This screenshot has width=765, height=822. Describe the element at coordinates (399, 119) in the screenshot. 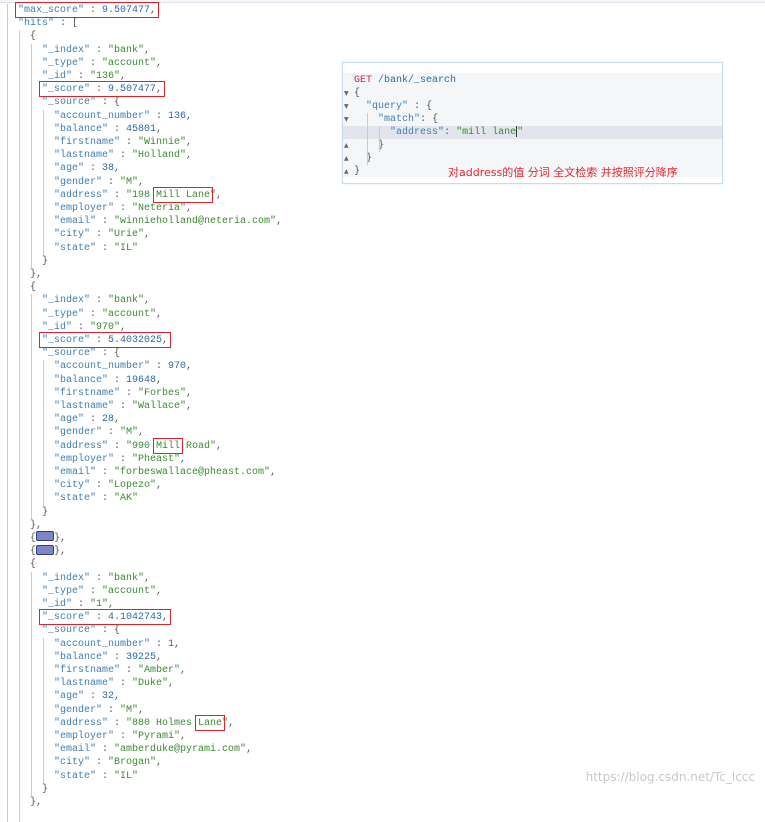

I see `match-key: match` at that location.